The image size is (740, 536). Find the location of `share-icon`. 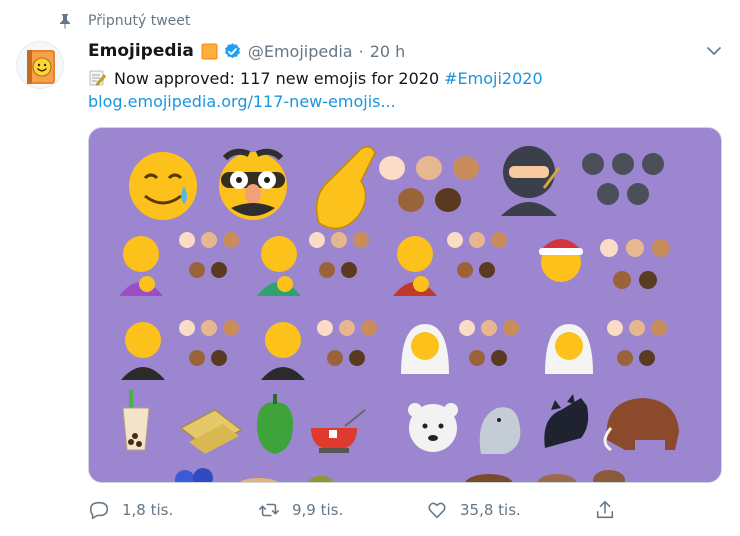

share-icon is located at coordinates (605, 509).